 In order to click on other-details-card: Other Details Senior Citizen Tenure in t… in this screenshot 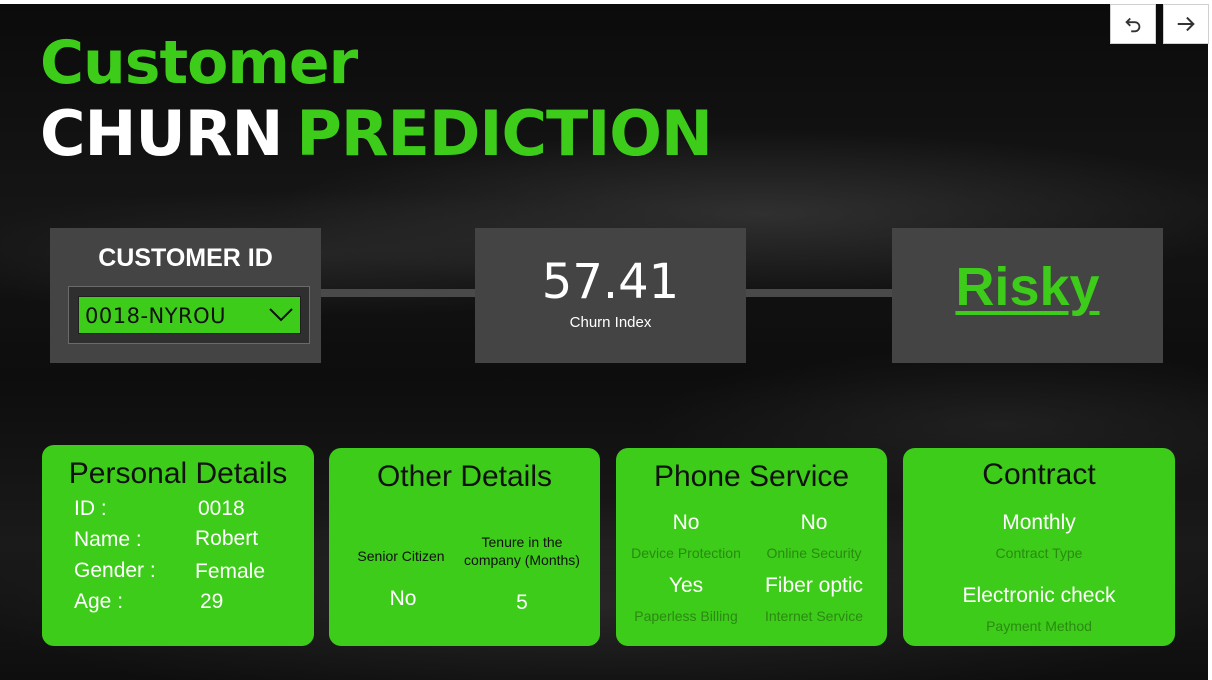, I will do `click(464, 547)`.